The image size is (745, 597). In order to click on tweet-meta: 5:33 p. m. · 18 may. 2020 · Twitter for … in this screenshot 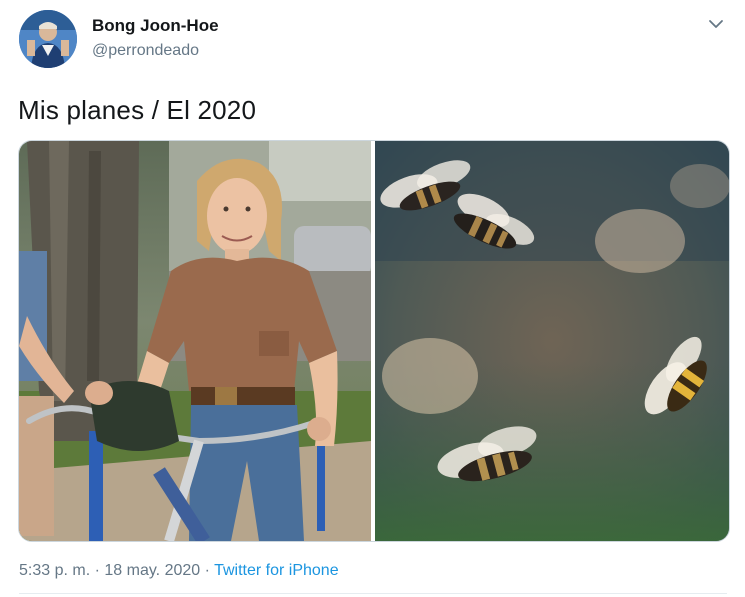, I will do `click(179, 571)`.